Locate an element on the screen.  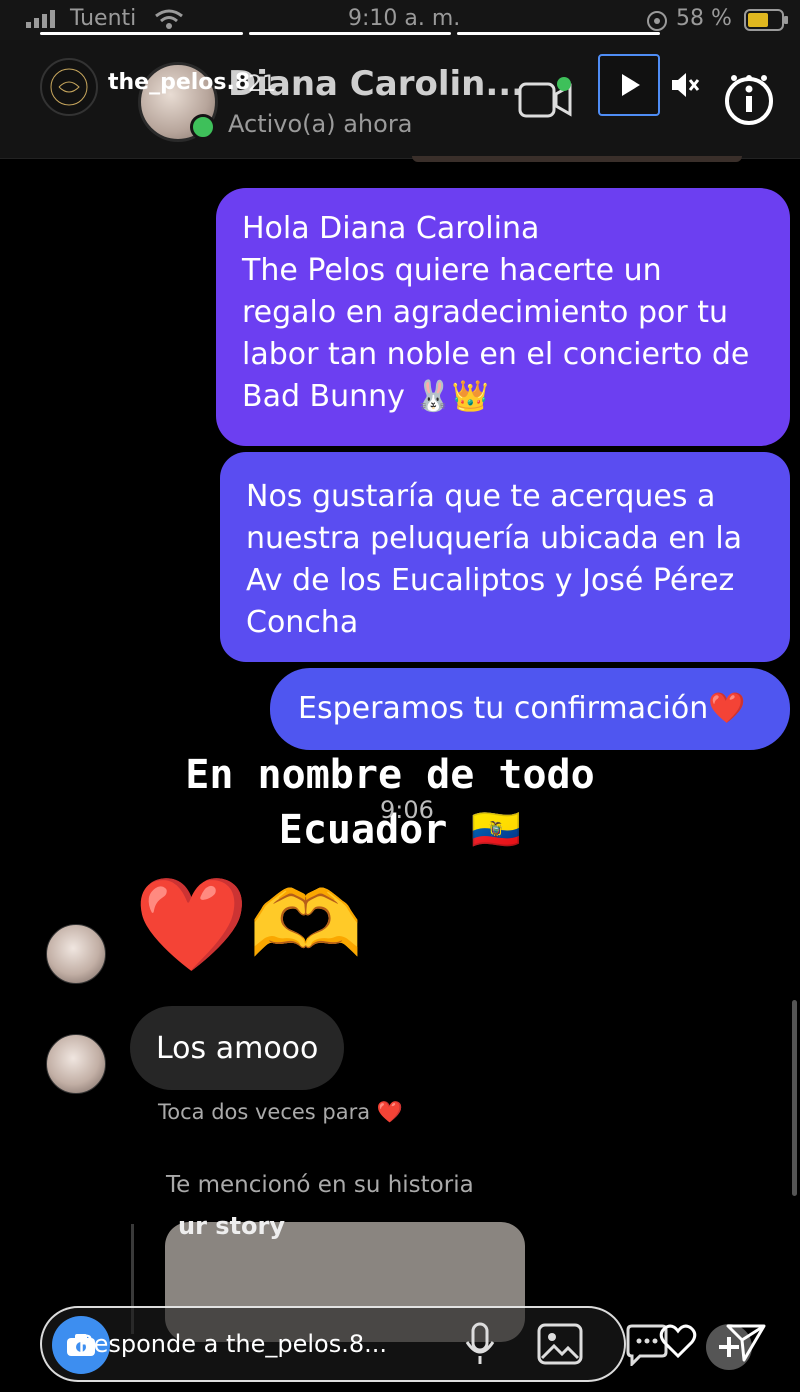
mute-icon is located at coordinates (685, 85).